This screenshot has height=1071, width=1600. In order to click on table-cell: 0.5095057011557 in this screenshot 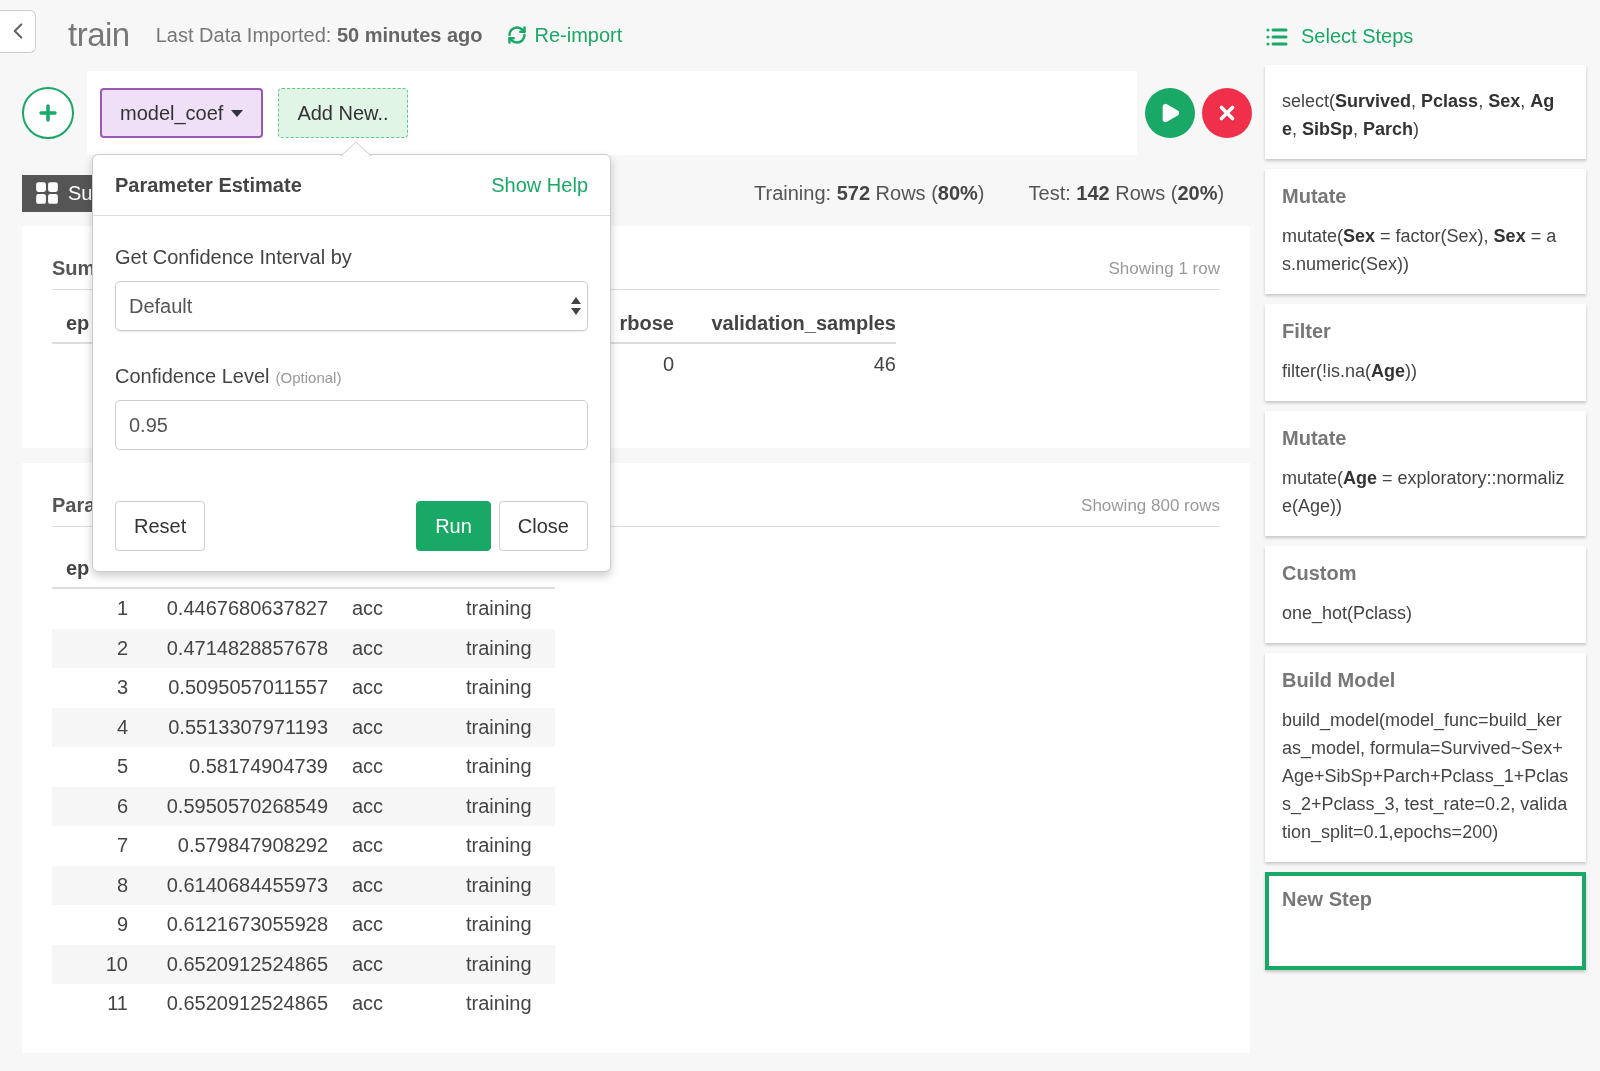, I will do `click(248, 688)`.